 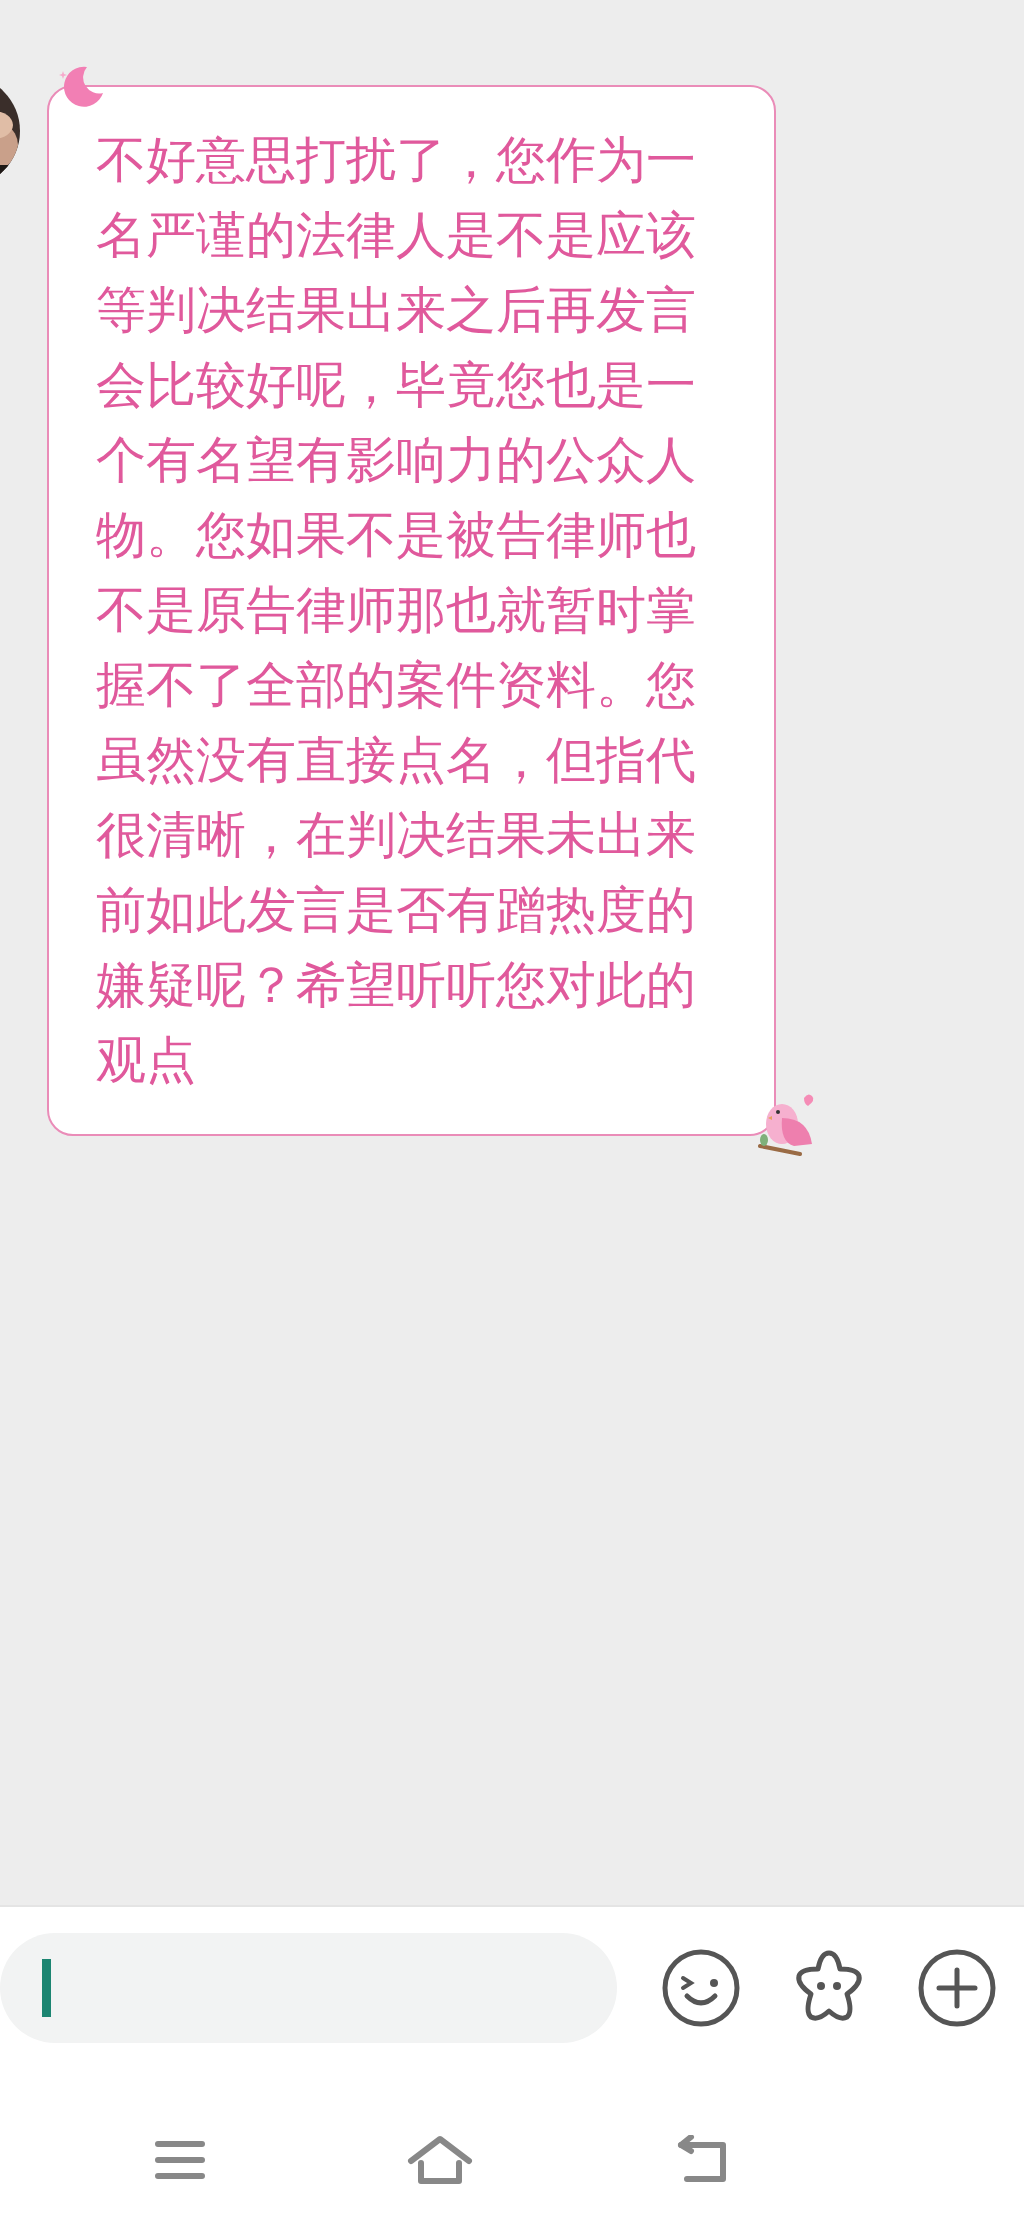 I want to click on home-icon, so click(x=440, y=2160).